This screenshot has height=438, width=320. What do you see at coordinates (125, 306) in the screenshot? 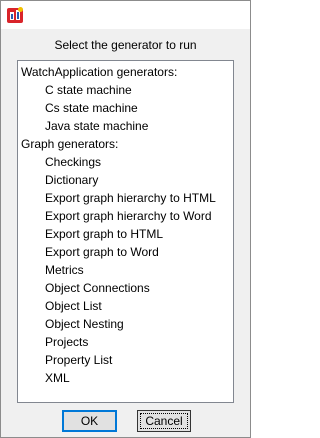
I see `list-item: Object List` at bounding box center [125, 306].